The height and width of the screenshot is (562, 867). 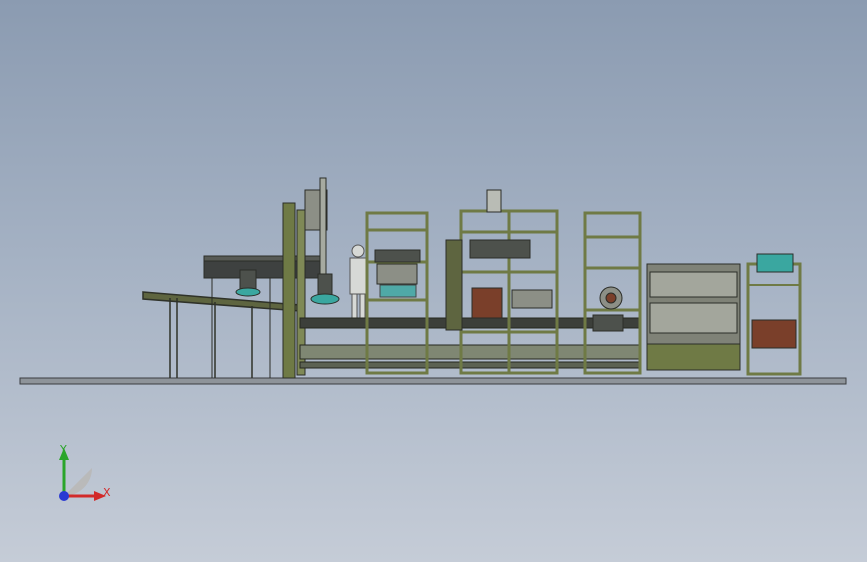 I want to click on station-1-modules, so click(x=397, y=273).